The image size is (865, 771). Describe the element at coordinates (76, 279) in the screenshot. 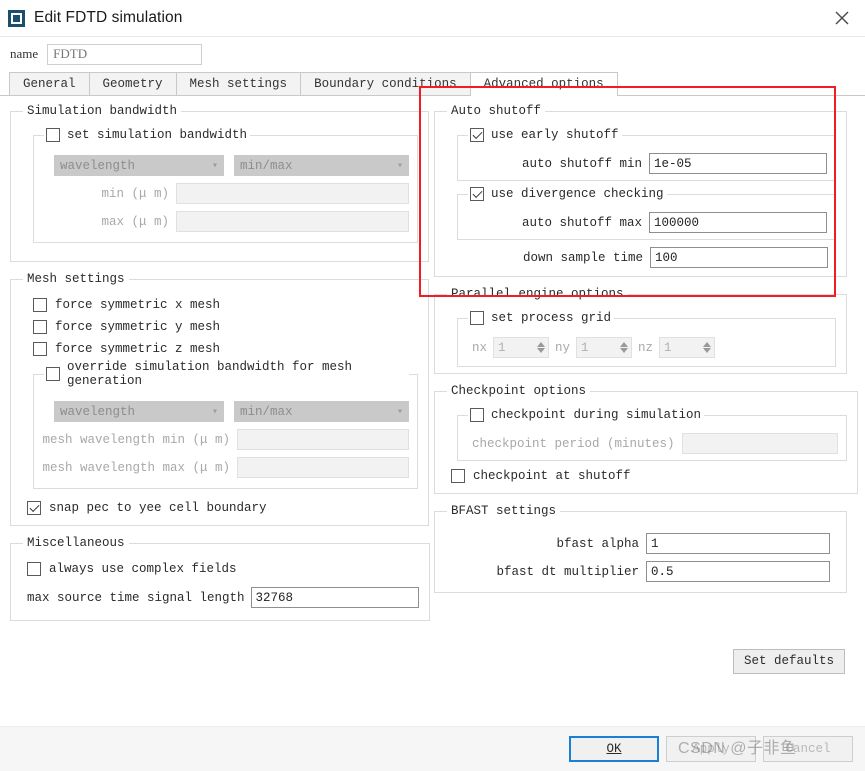

I see `group-mesh-settings-legend: Mesh settings` at that location.